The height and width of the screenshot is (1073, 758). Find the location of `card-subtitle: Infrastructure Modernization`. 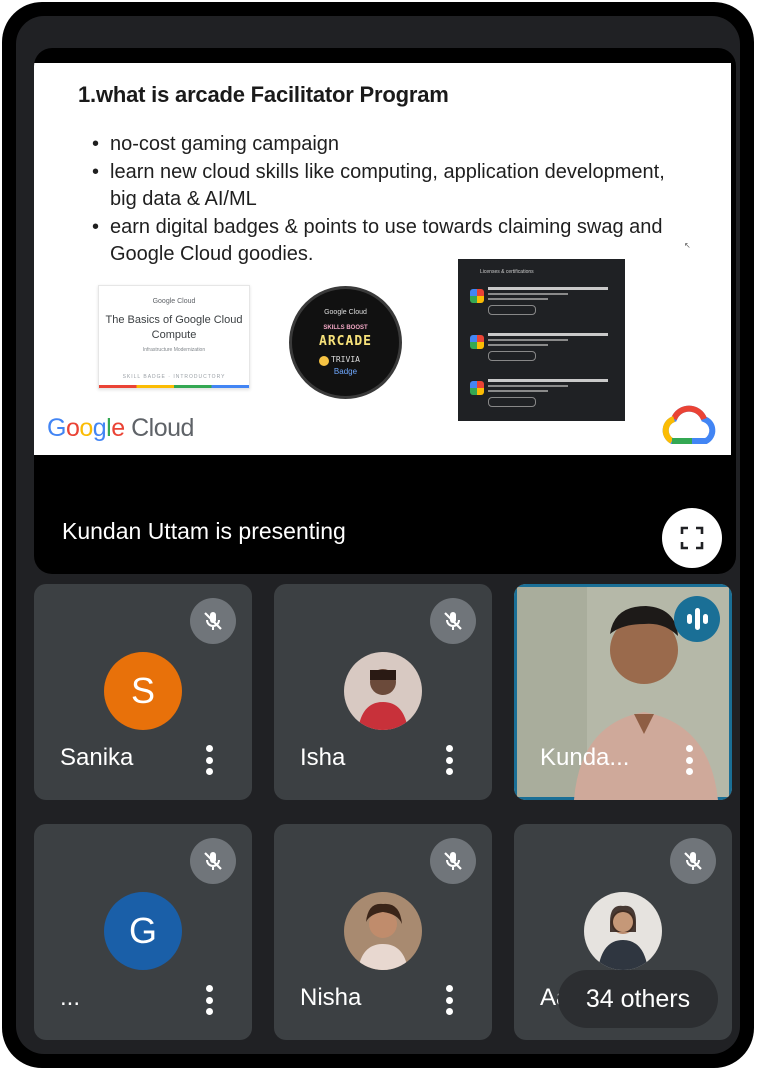

card-subtitle: Infrastructure Modernization is located at coordinates (174, 350).